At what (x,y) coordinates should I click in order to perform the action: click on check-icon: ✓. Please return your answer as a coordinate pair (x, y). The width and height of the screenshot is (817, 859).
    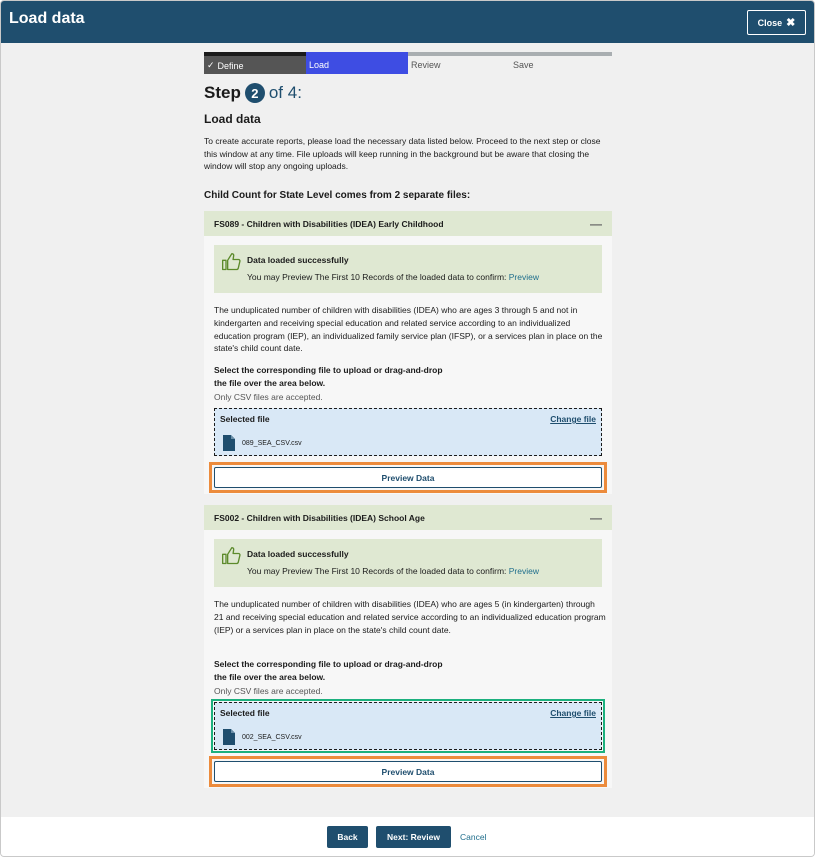
    Looking at the image, I should click on (211, 65).